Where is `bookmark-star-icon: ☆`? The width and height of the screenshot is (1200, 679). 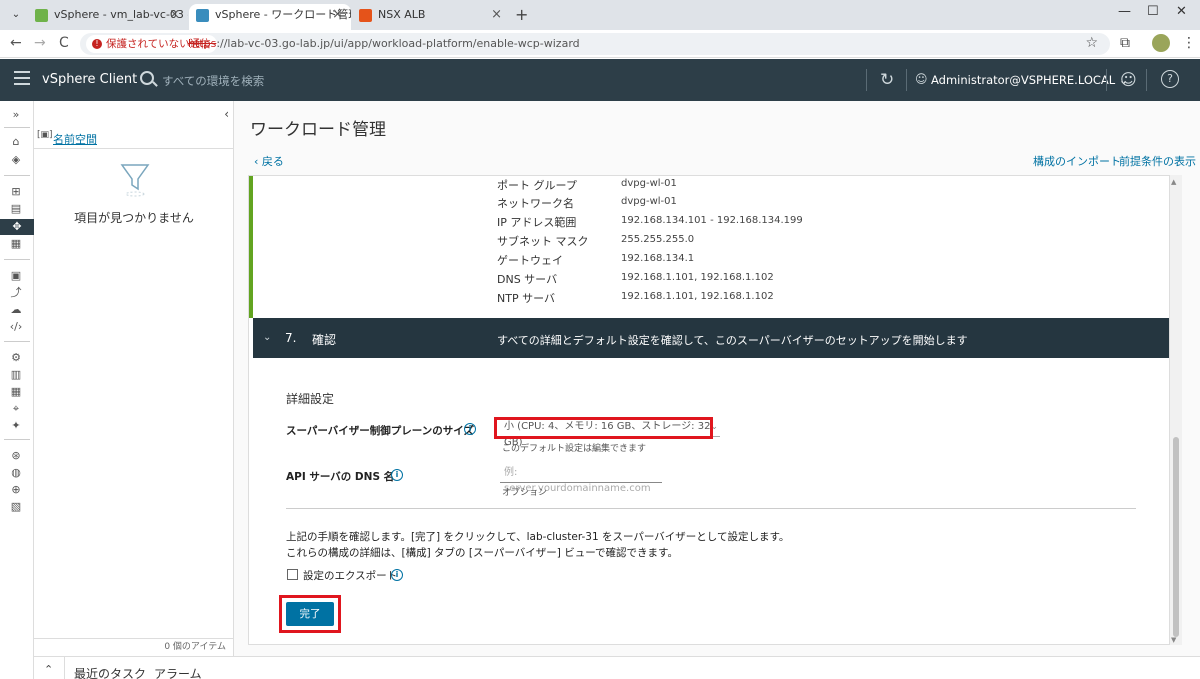
bookmark-star-icon: ☆ is located at coordinates (1091, 43).